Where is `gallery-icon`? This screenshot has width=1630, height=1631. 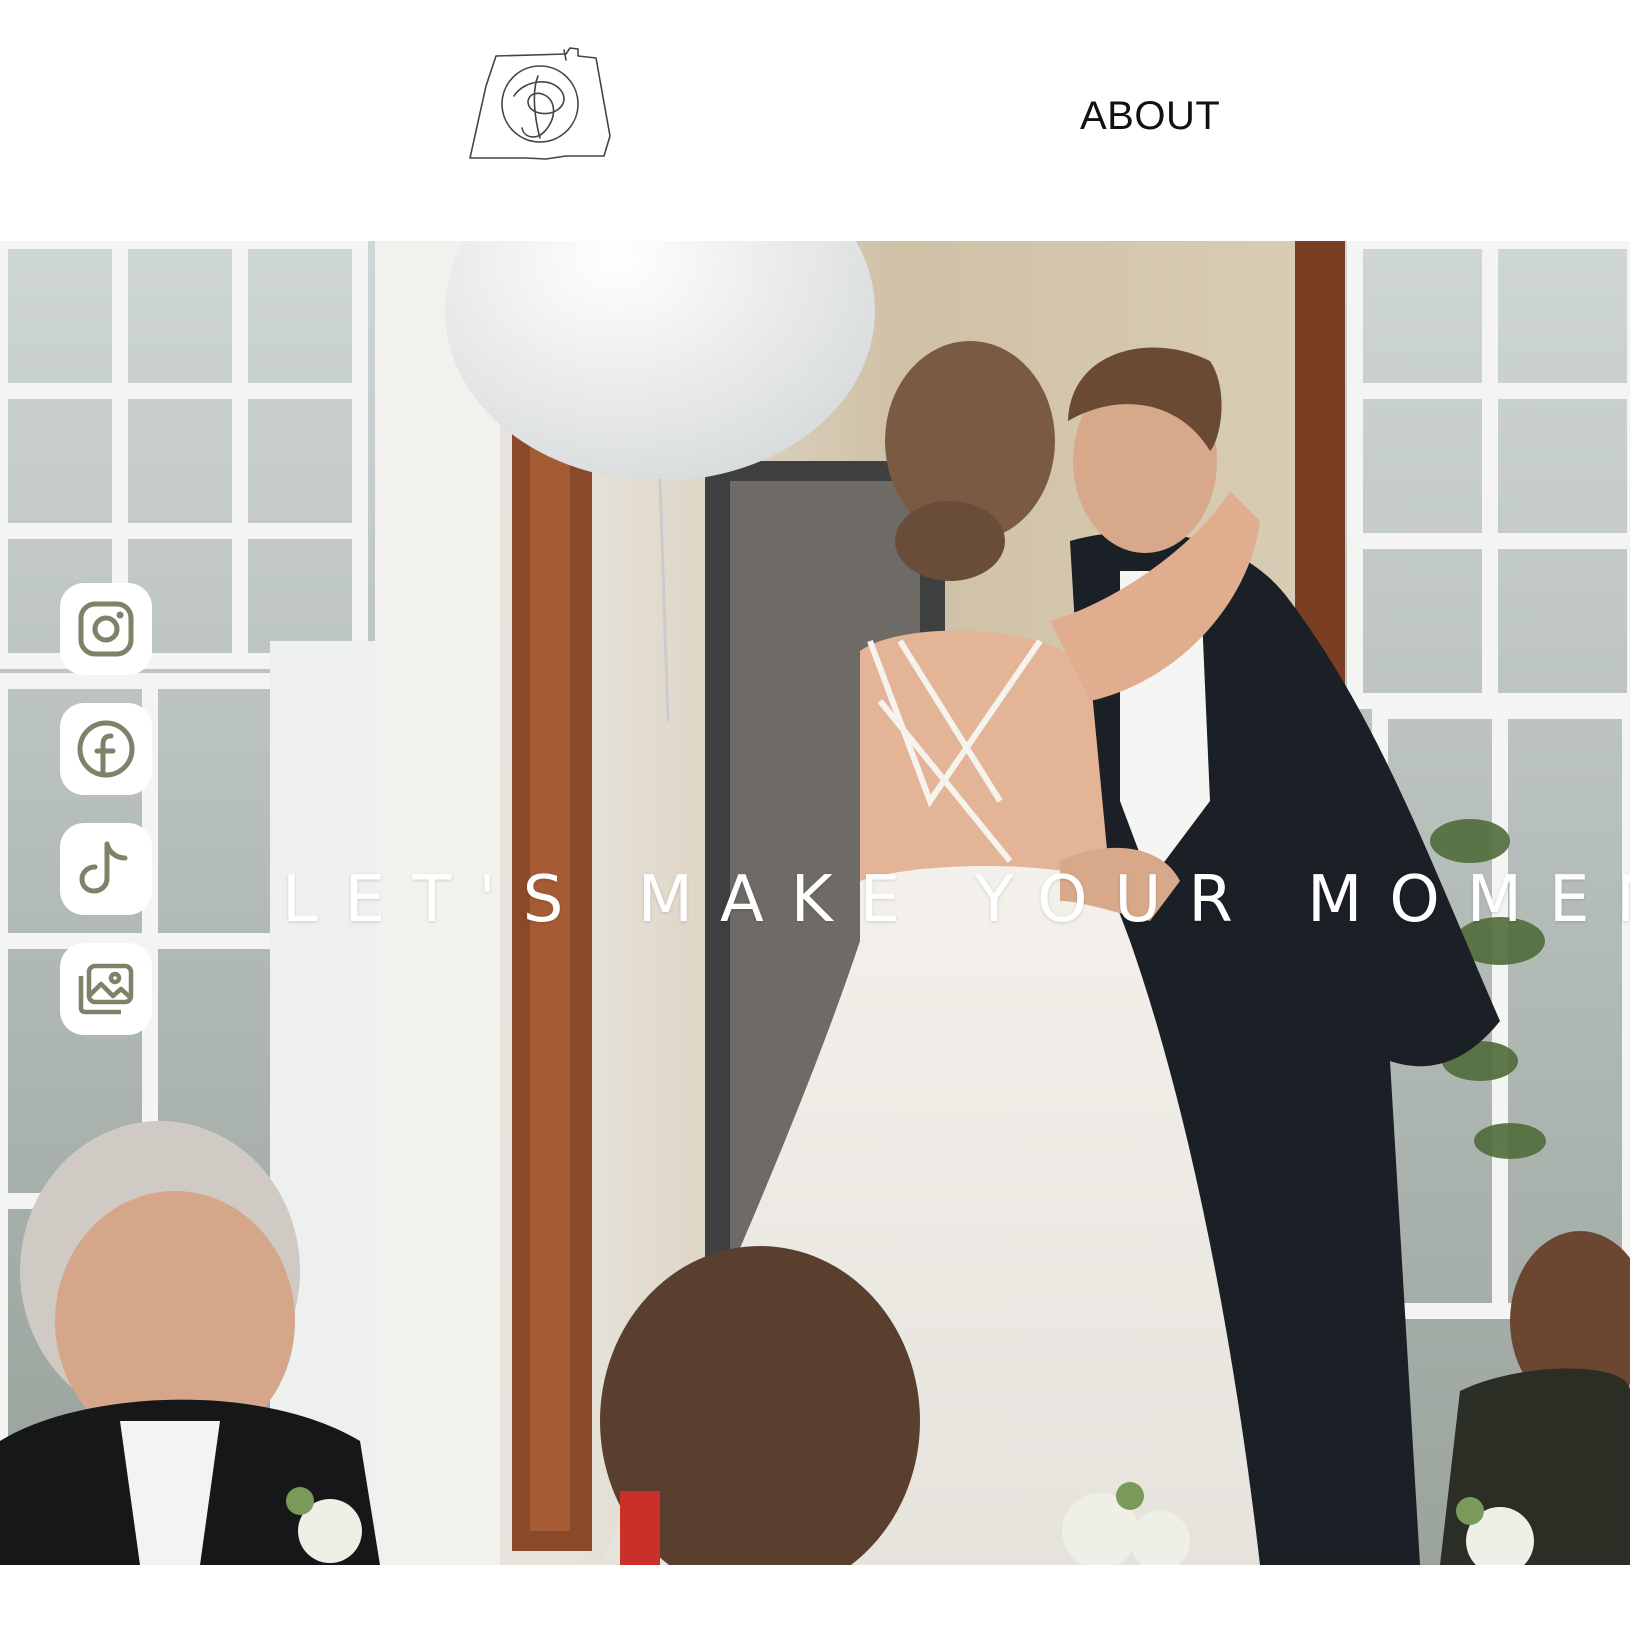
gallery-icon is located at coordinates (106, 989).